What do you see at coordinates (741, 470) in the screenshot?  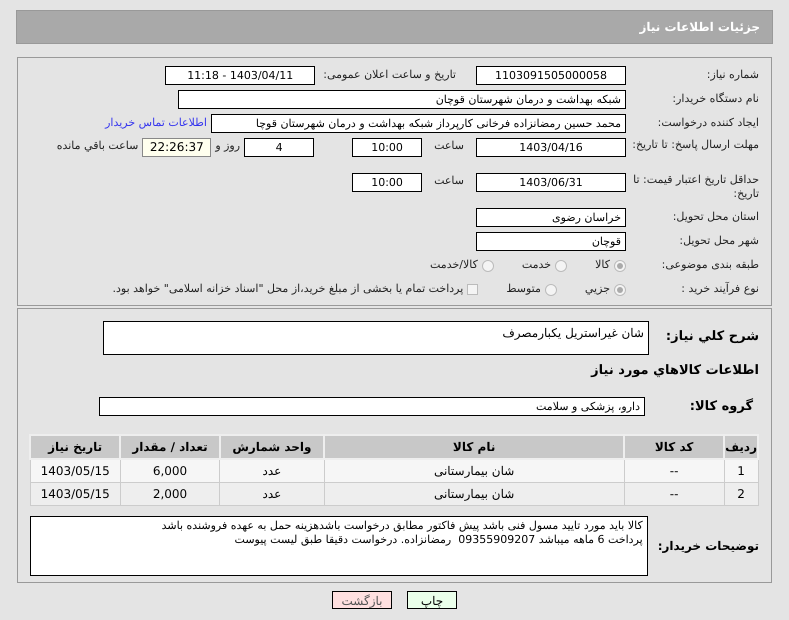 I see `table-cell: 1` at bounding box center [741, 470].